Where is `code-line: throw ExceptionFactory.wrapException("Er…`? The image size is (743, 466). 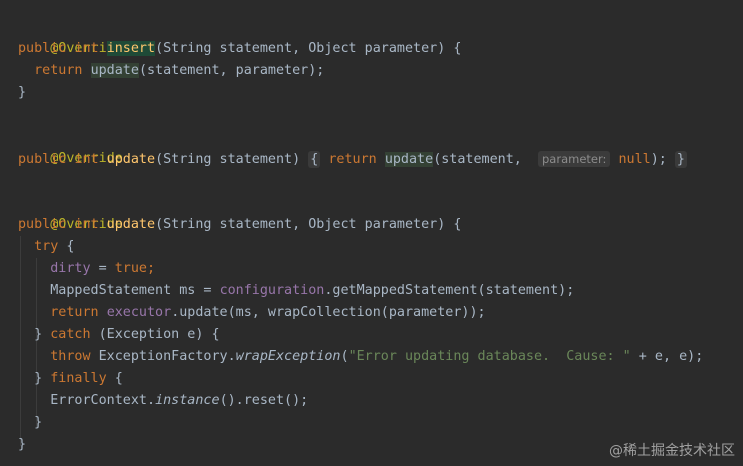 code-line: throw ExceptionFactory.wrapException("Er… is located at coordinates (360, 357).